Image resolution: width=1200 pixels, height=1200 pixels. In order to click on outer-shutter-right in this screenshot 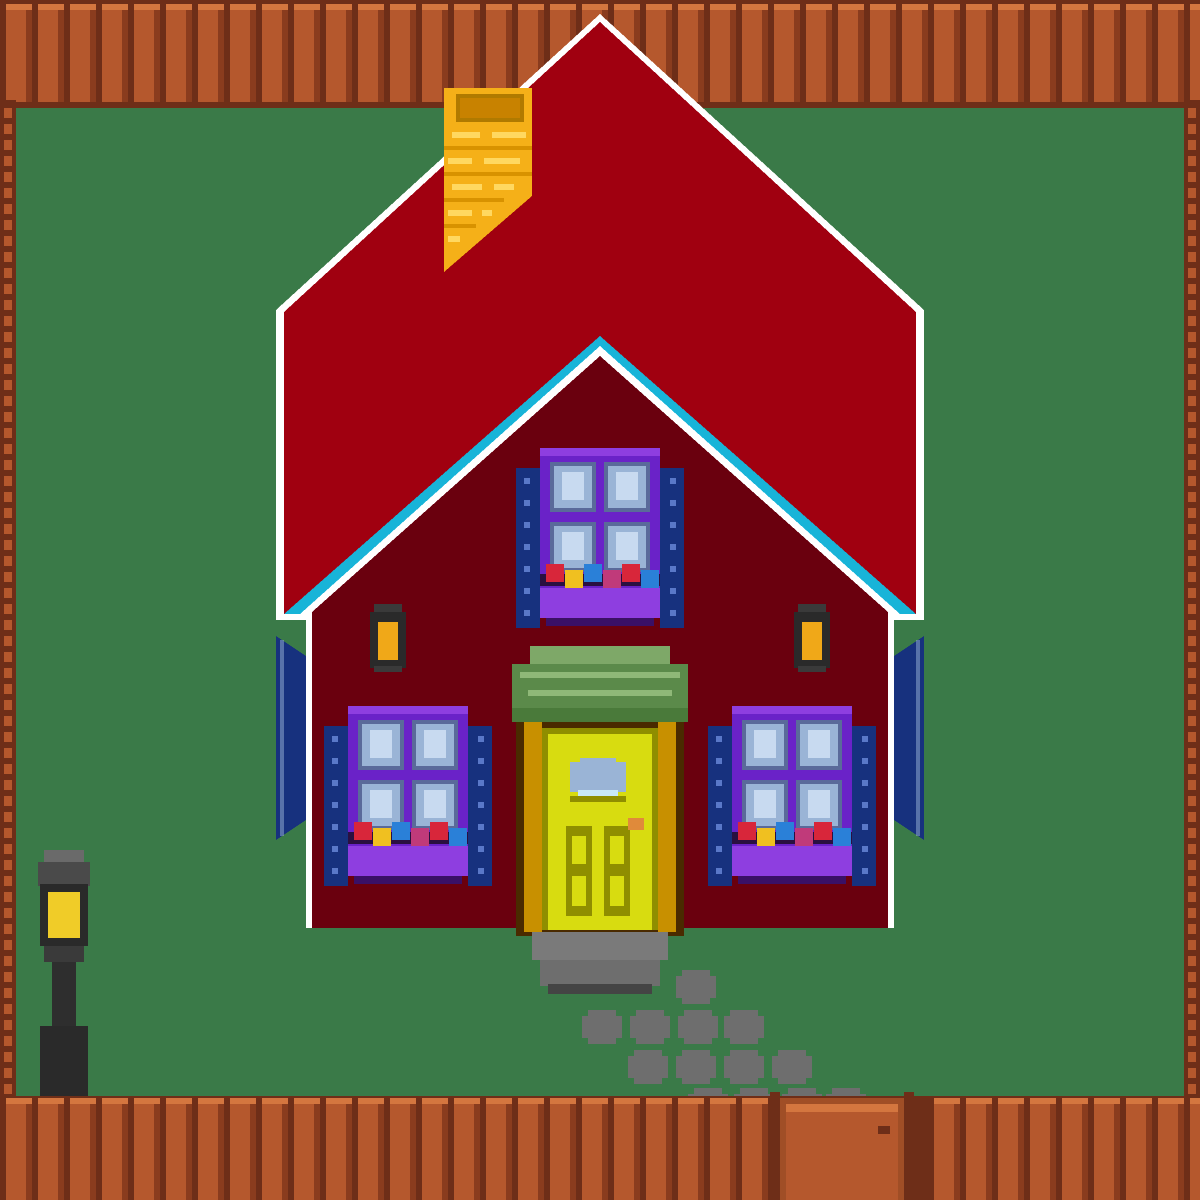, I will do `click(909, 738)`.